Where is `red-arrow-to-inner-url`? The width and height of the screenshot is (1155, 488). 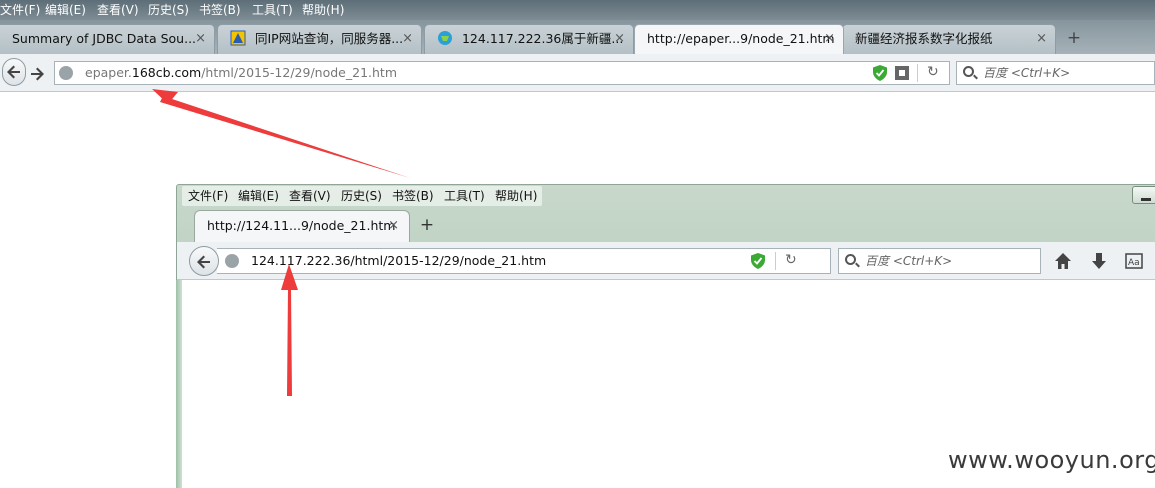
red-arrow-to-inner-url is located at coordinates (289, 330).